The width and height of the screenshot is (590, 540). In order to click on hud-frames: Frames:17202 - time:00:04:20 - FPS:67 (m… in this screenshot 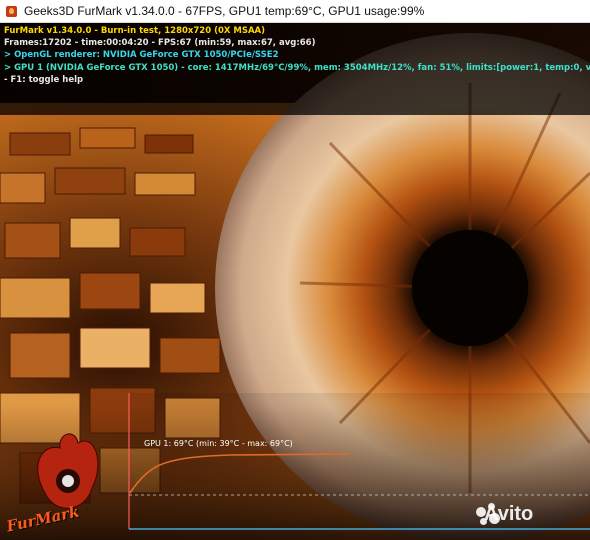, I will do `click(160, 43)`.